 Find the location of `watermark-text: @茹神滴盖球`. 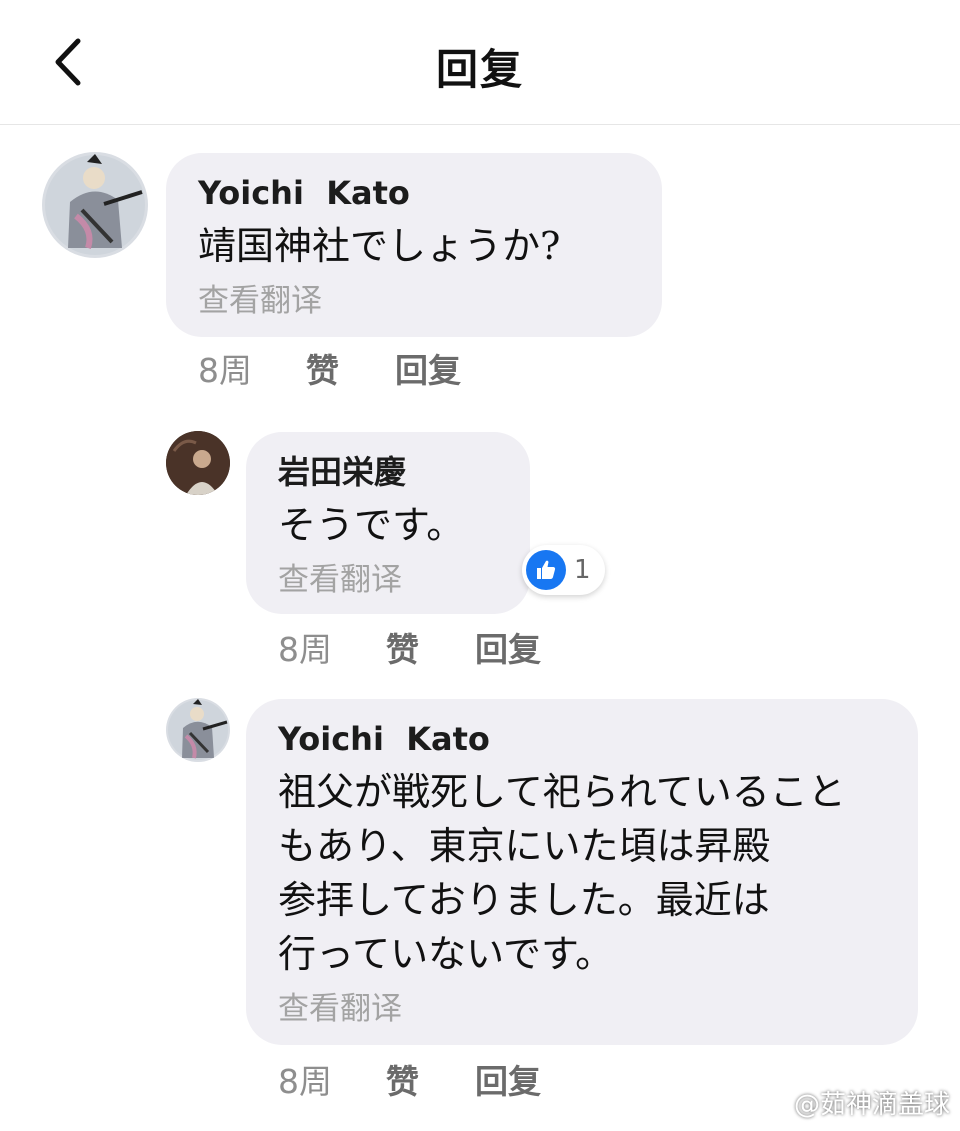

watermark-text: @茹神滴盖球 is located at coordinates (871, 1105).